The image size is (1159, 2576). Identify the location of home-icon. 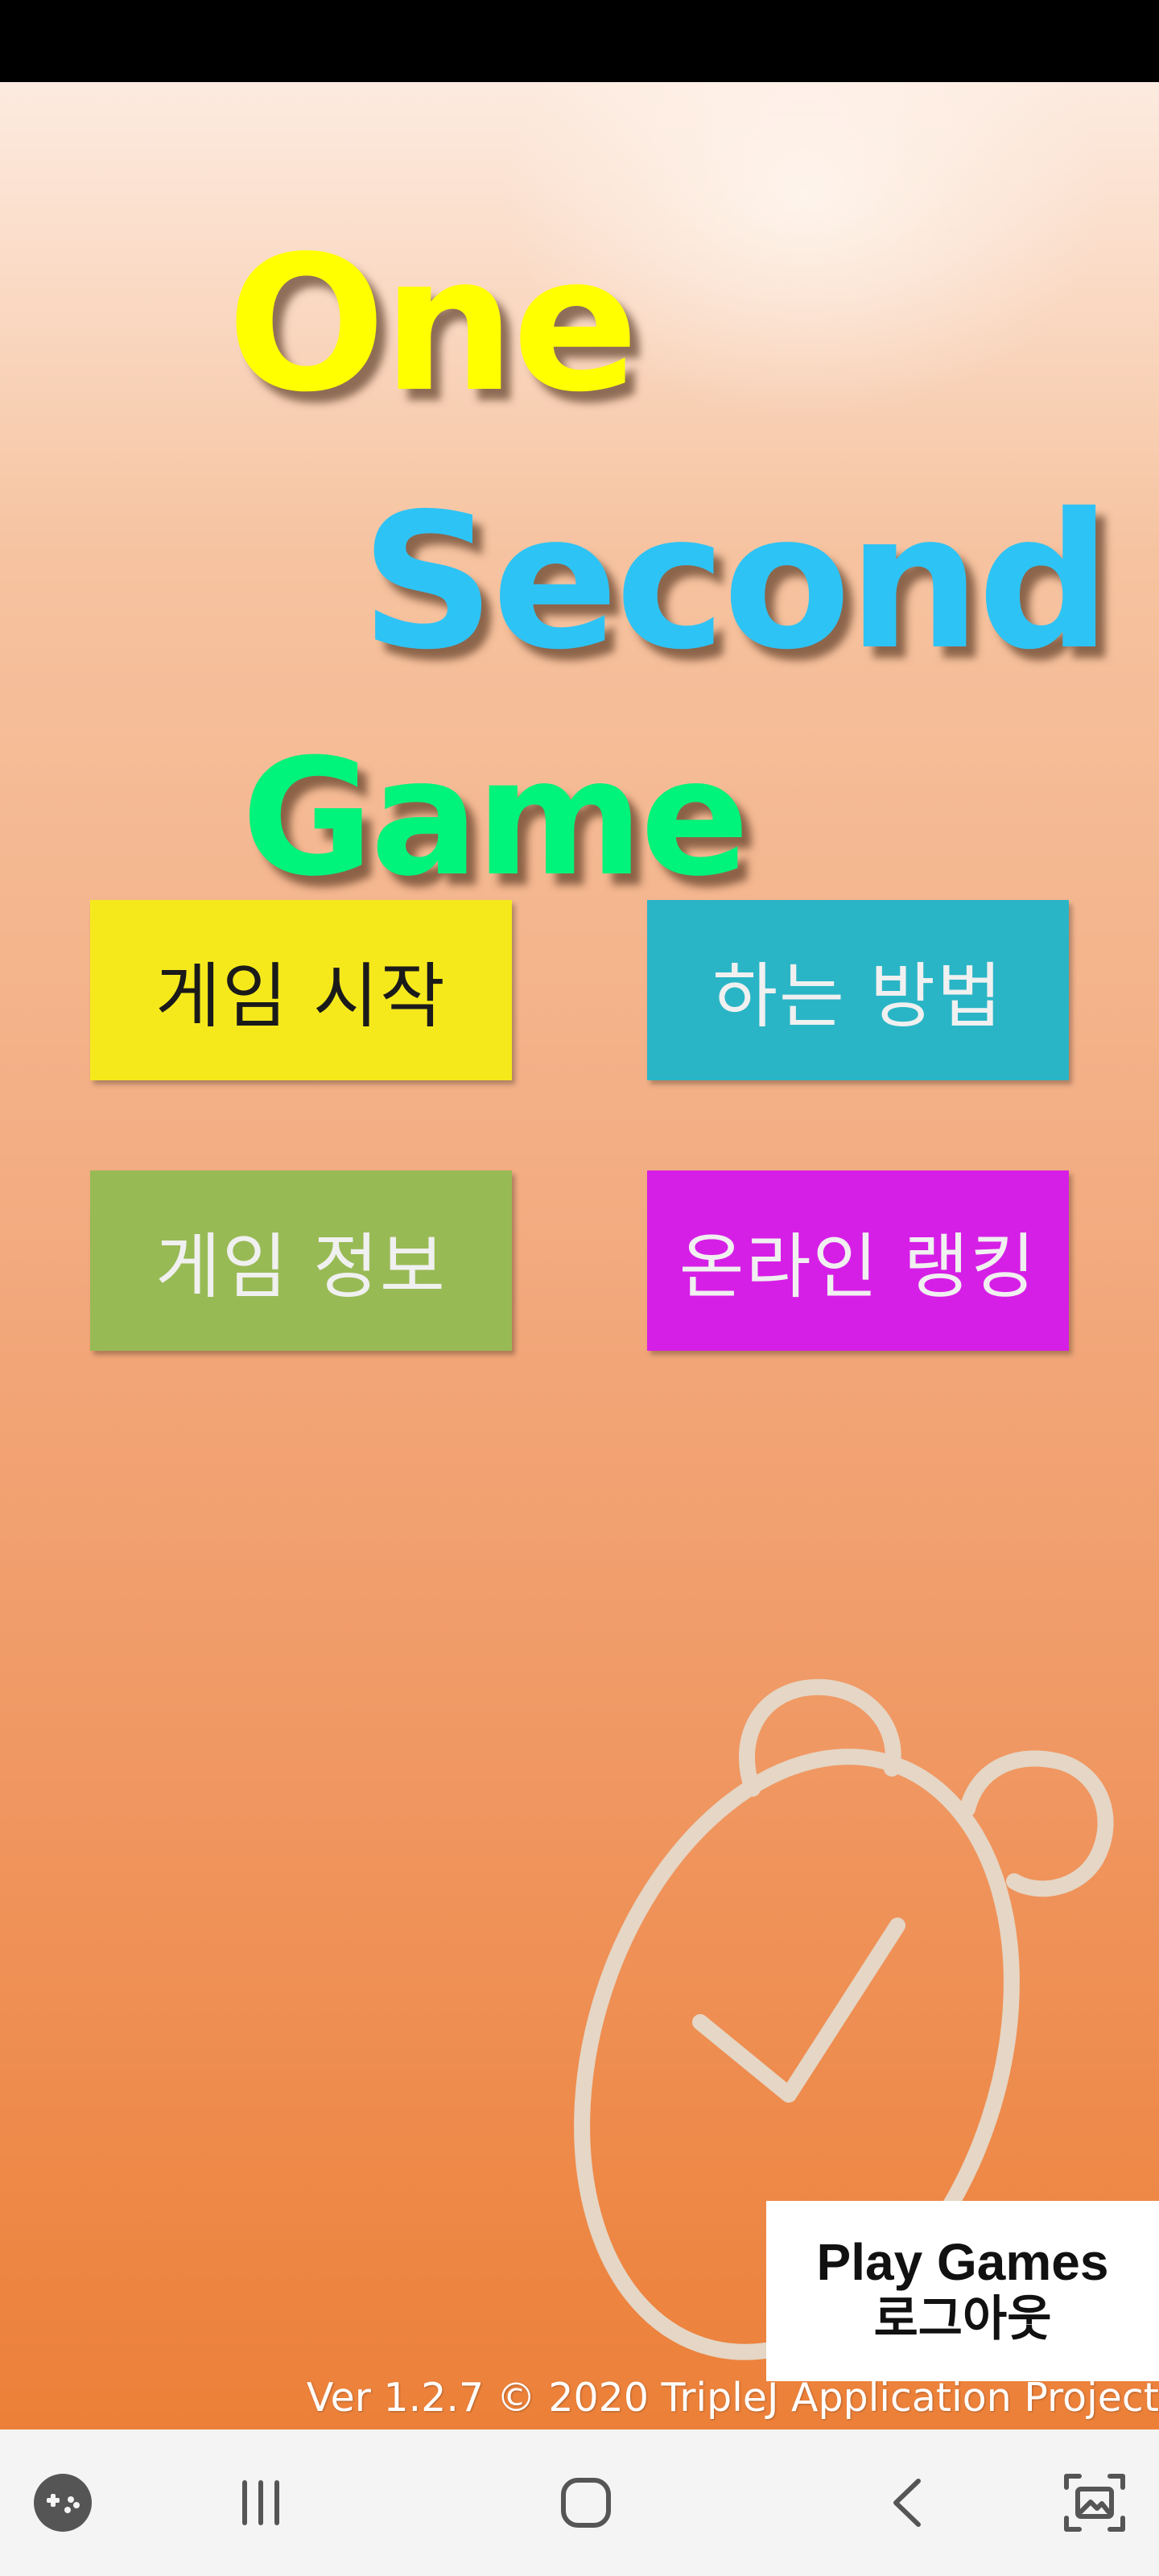
(586, 2503).